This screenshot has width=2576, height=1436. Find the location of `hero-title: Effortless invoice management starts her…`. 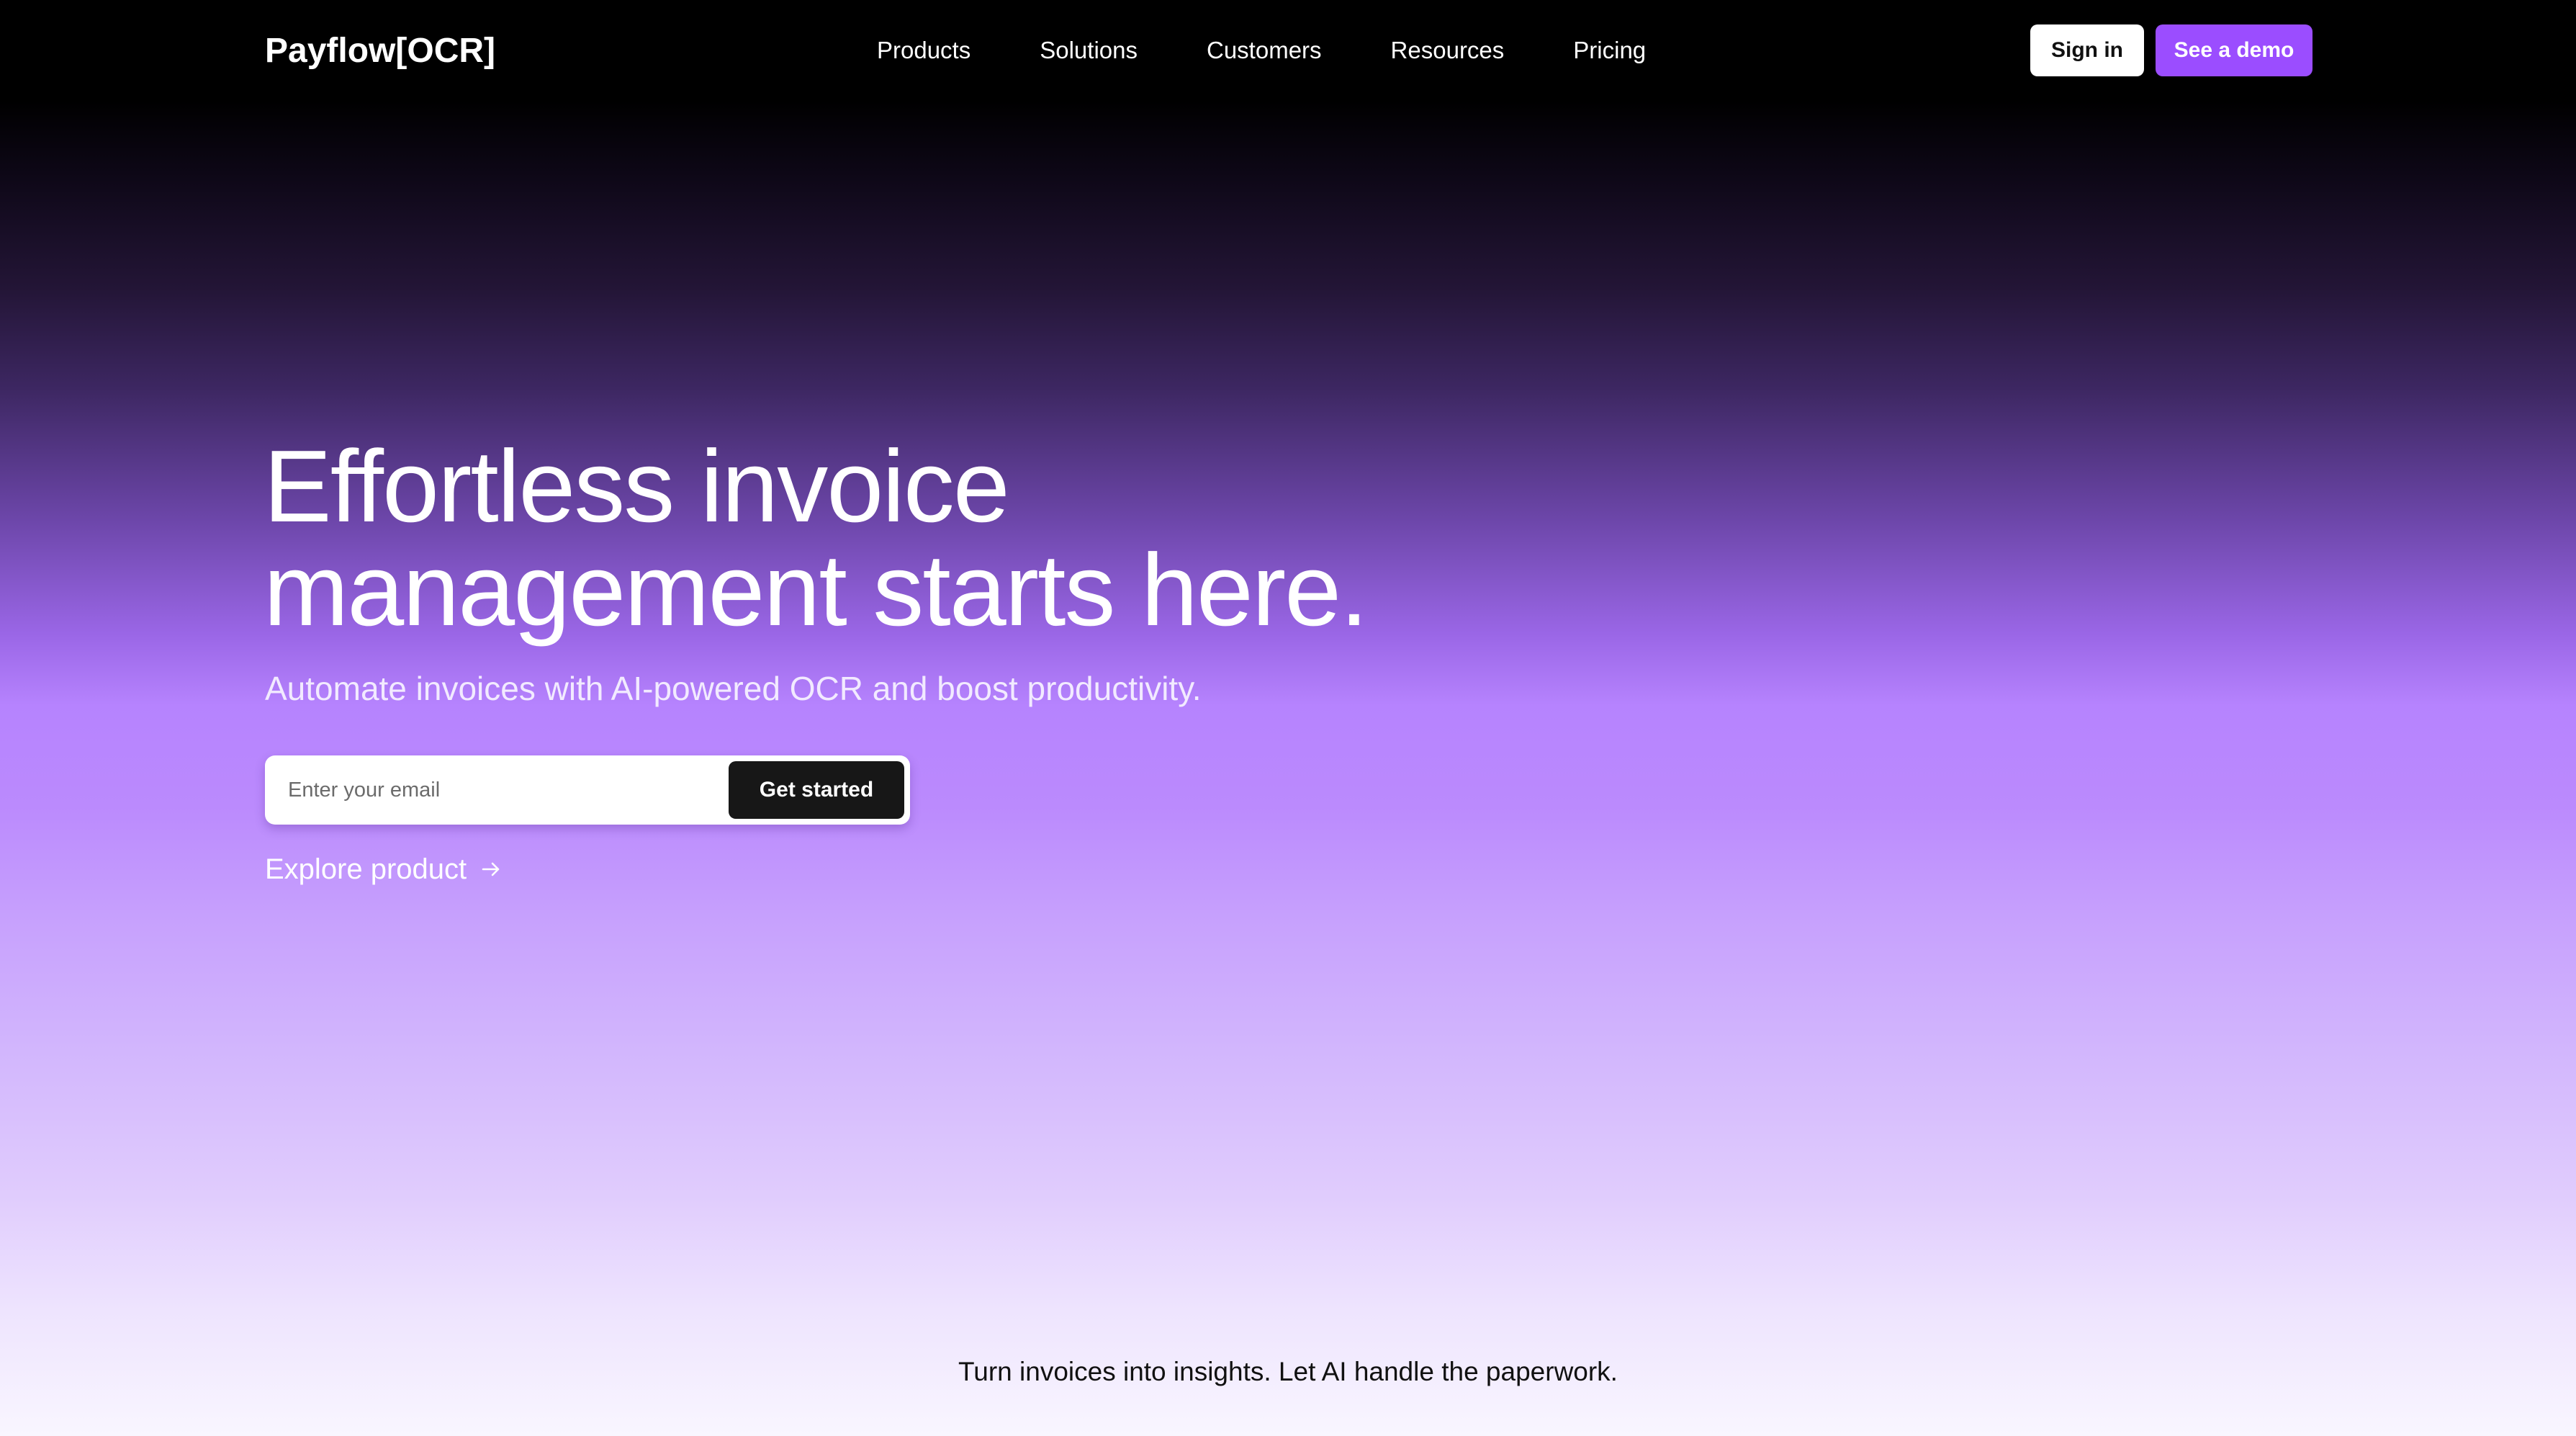

hero-title: Effortless invoice management starts her… is located at coordinates (816, 538).